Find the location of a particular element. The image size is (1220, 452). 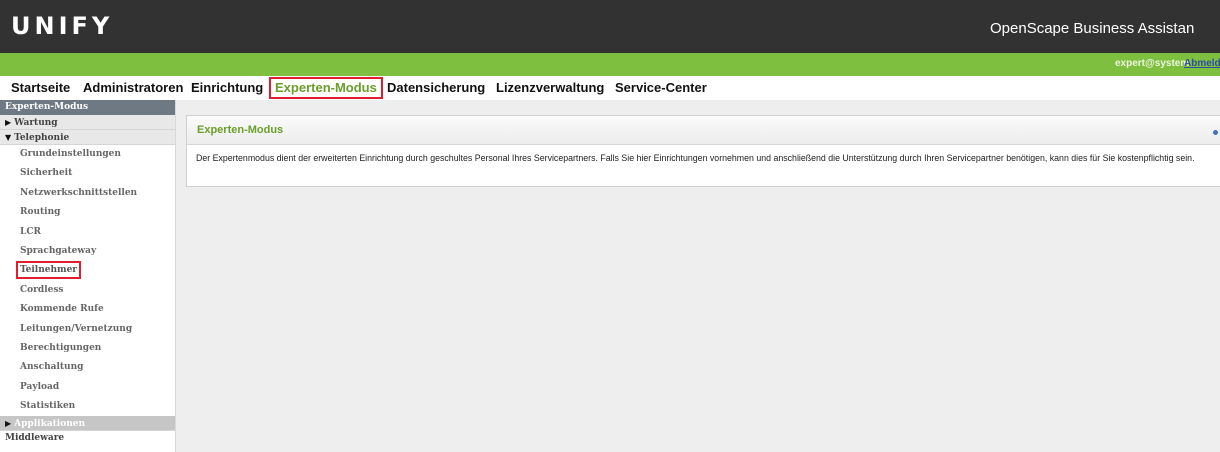

sidebar-item-sicherheit: Sicherheit is located at coordinates (87, 173).